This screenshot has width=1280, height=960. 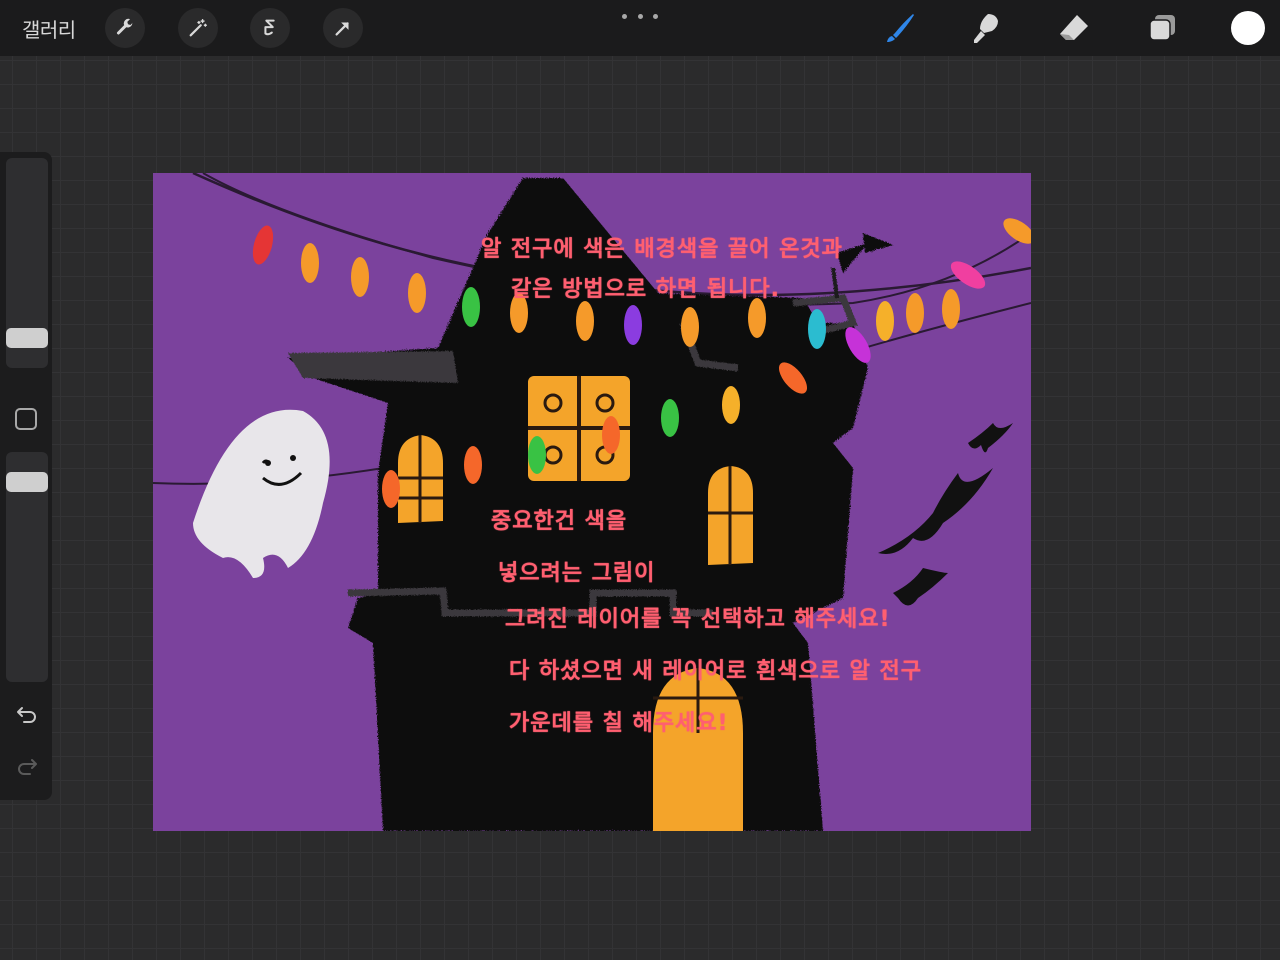 I want to click on smudge-tool-button, so click(x=987, y=28).